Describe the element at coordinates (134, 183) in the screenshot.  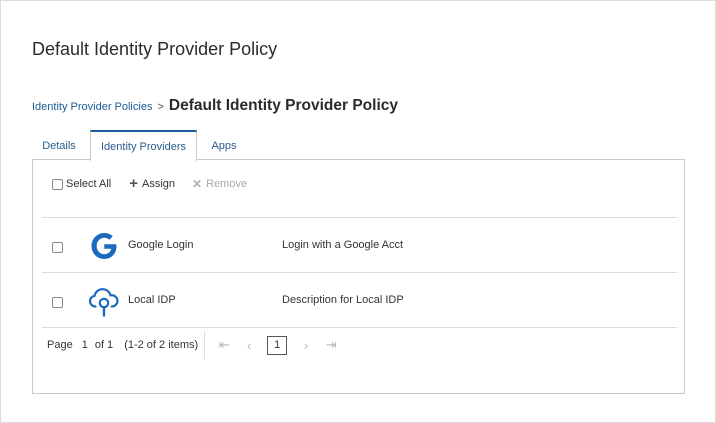
I see `plus-icon: +` at that location.